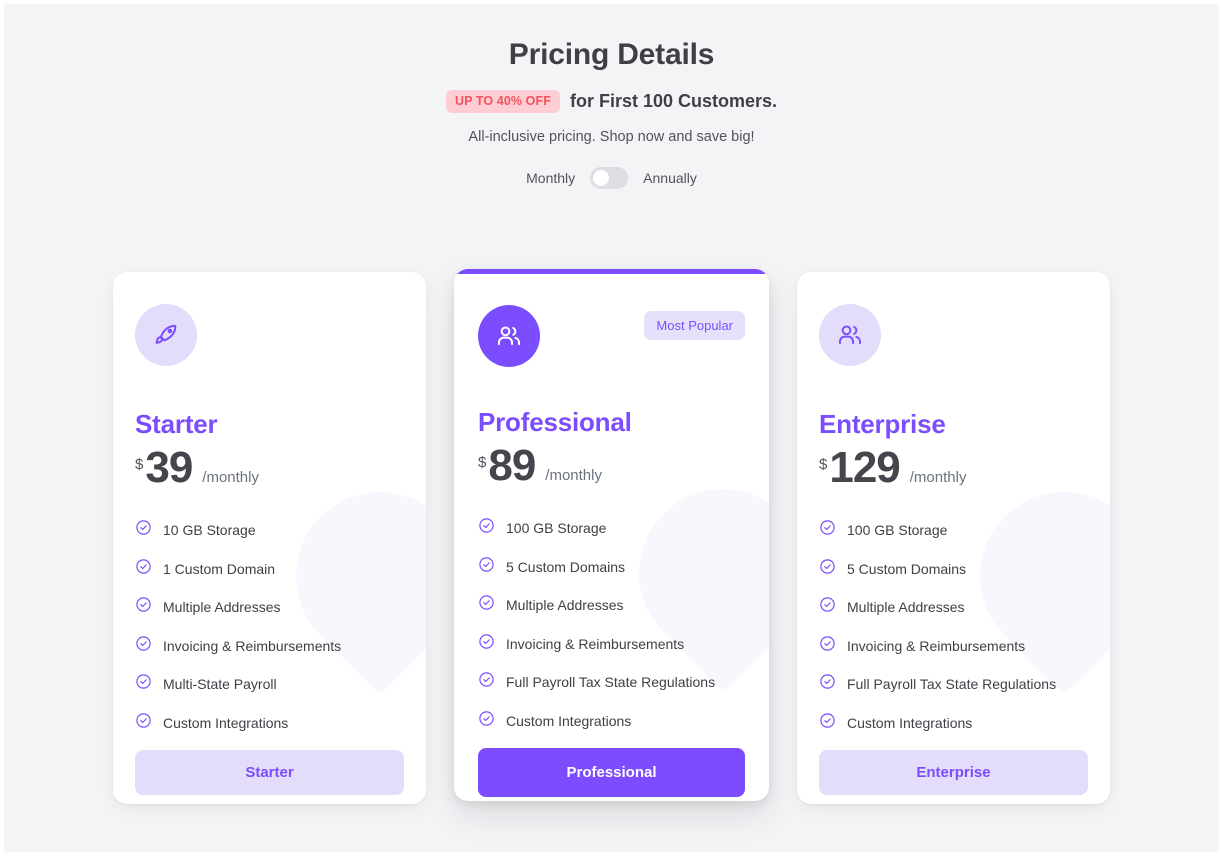 This screenshot has width=1223, height=856. Describe the element at coordinates (864, 467) in the screenshot. I see `price-amount: 129` at that location.